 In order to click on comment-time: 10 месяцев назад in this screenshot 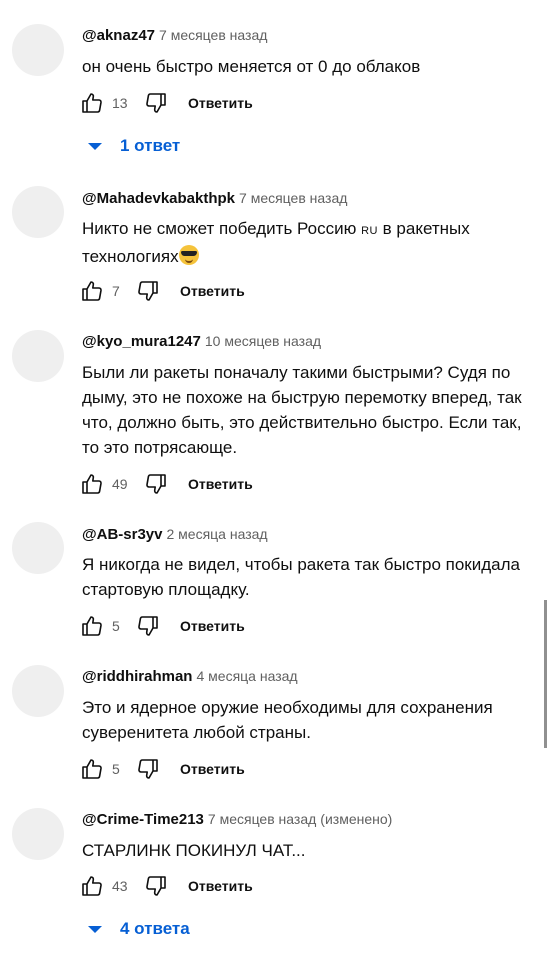, I will do `click(263, 341)`.